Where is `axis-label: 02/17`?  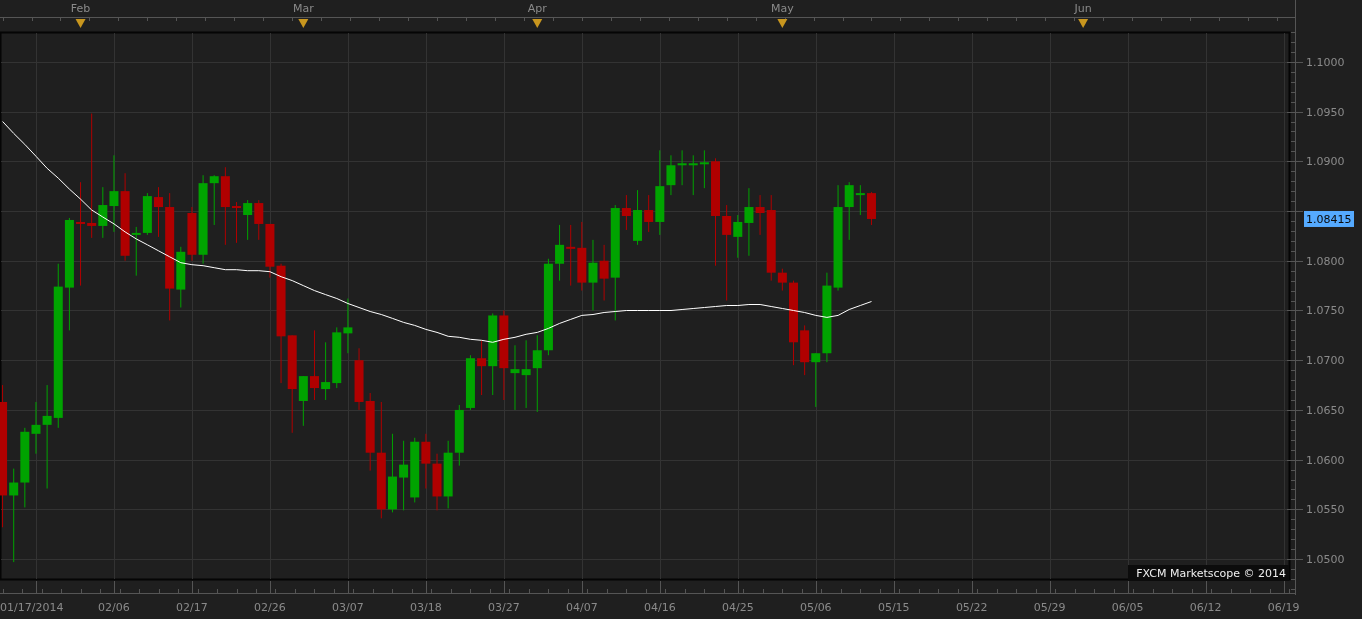 axis-label: 02/17 is located at coordinates (192, 607).